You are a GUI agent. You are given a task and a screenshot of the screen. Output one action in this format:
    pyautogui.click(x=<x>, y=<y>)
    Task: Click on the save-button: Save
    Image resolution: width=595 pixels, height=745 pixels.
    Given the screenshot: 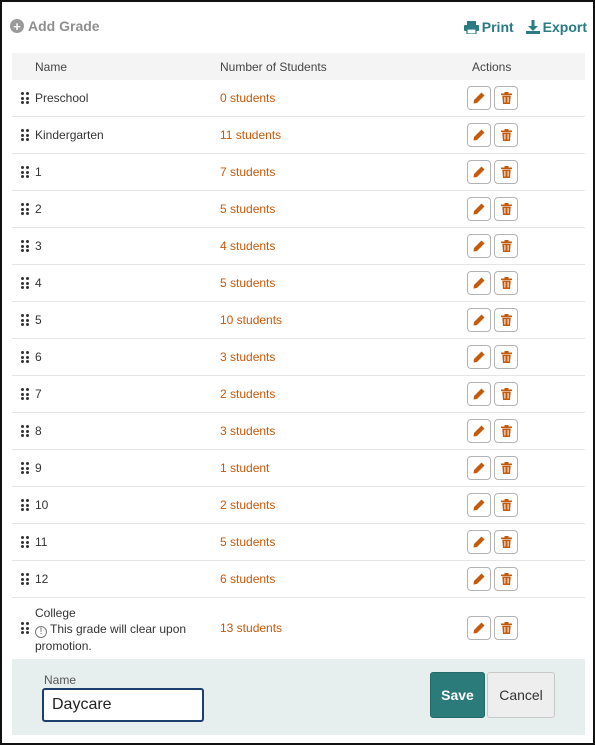 What is the action you would take?
    pyautogui.click(x=457, y=695)
    